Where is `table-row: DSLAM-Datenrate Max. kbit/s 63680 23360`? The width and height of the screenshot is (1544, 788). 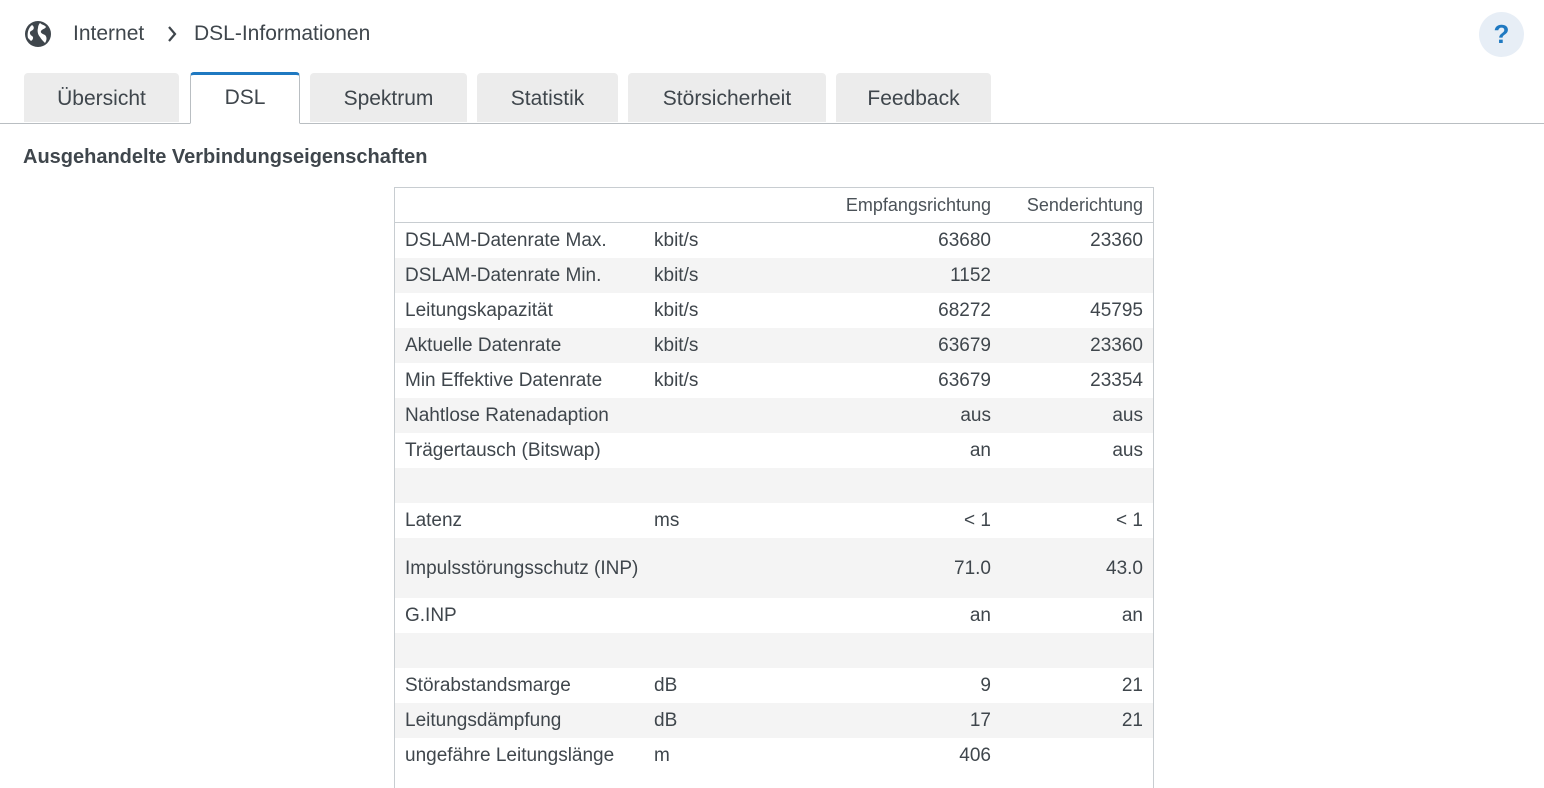 table-row: DSLAM-Datenrate Max. kbit/s 63680 23360 is located at coordinates (774, 241).